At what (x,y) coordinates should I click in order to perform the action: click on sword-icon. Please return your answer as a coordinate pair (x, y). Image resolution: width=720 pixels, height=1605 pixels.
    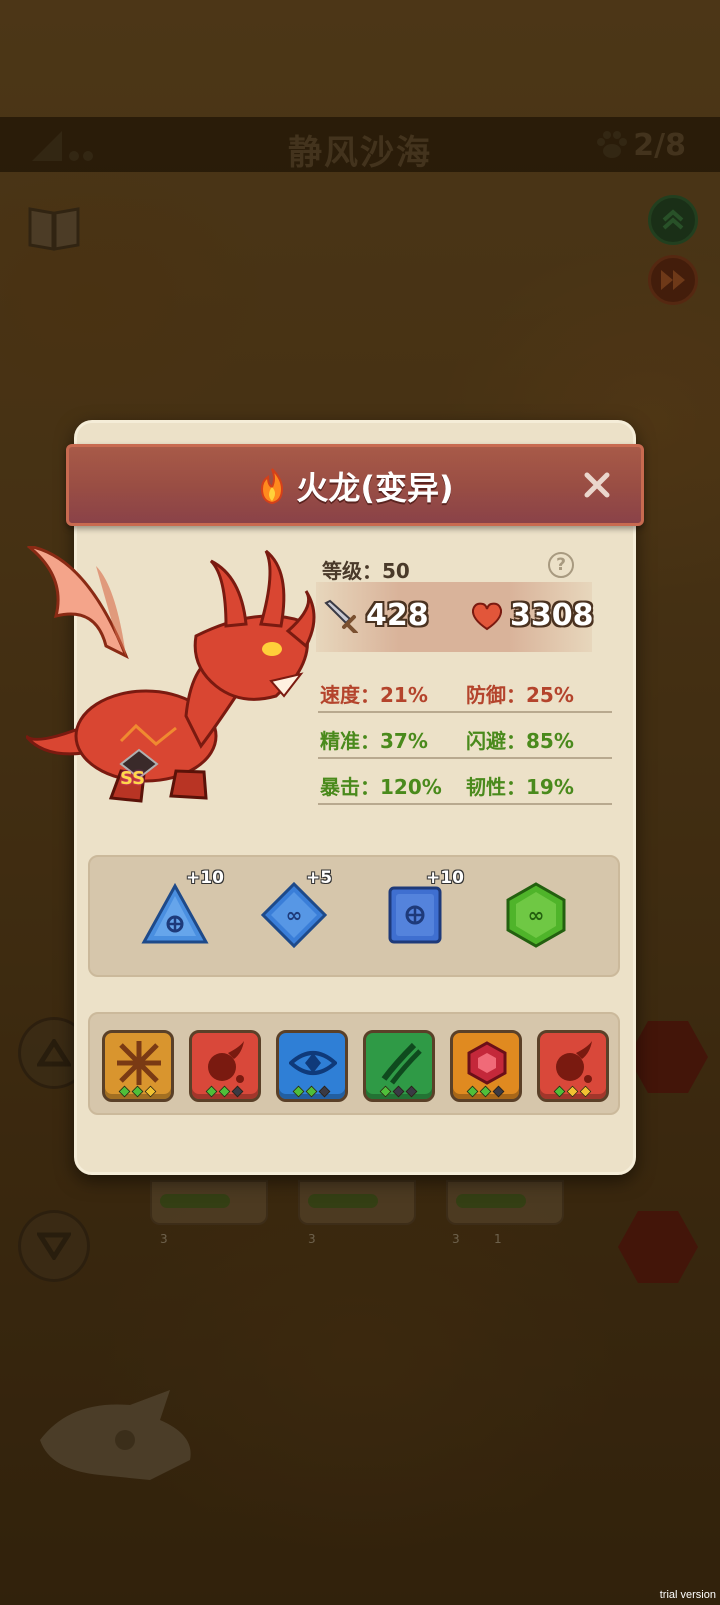
    Looking at the image, I should click on (341, 616).